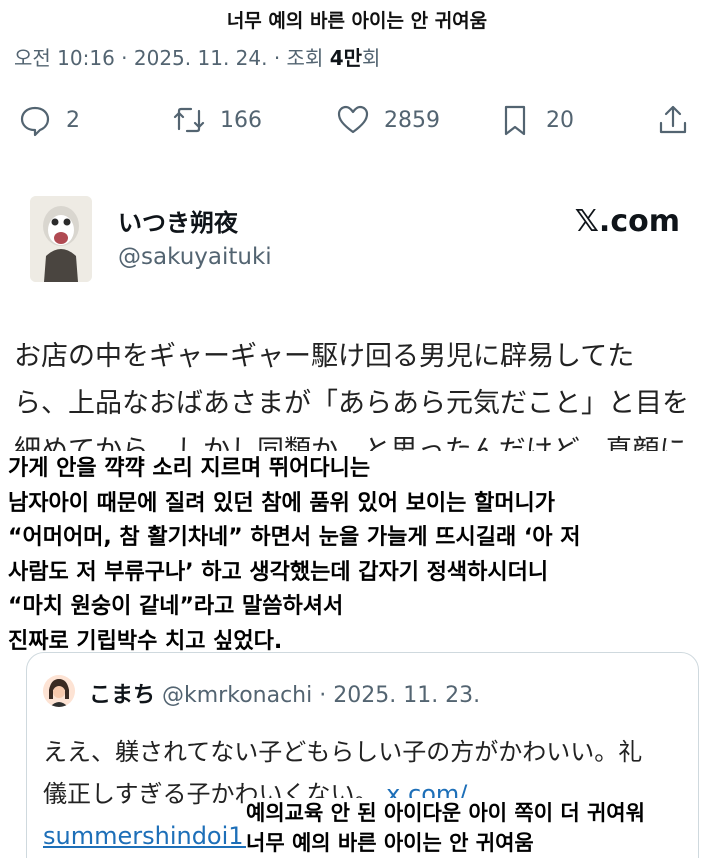 Image resolution: width=714 pixels, height=858 pixels. What do you see at coordinates (294, 537) in the screenshot?
I see `translation-line: “어머어머, 참 활기차네” 하면서 눈을 가늘게 뜨시길래 ‘아 저` at bounding box center [294, 537].